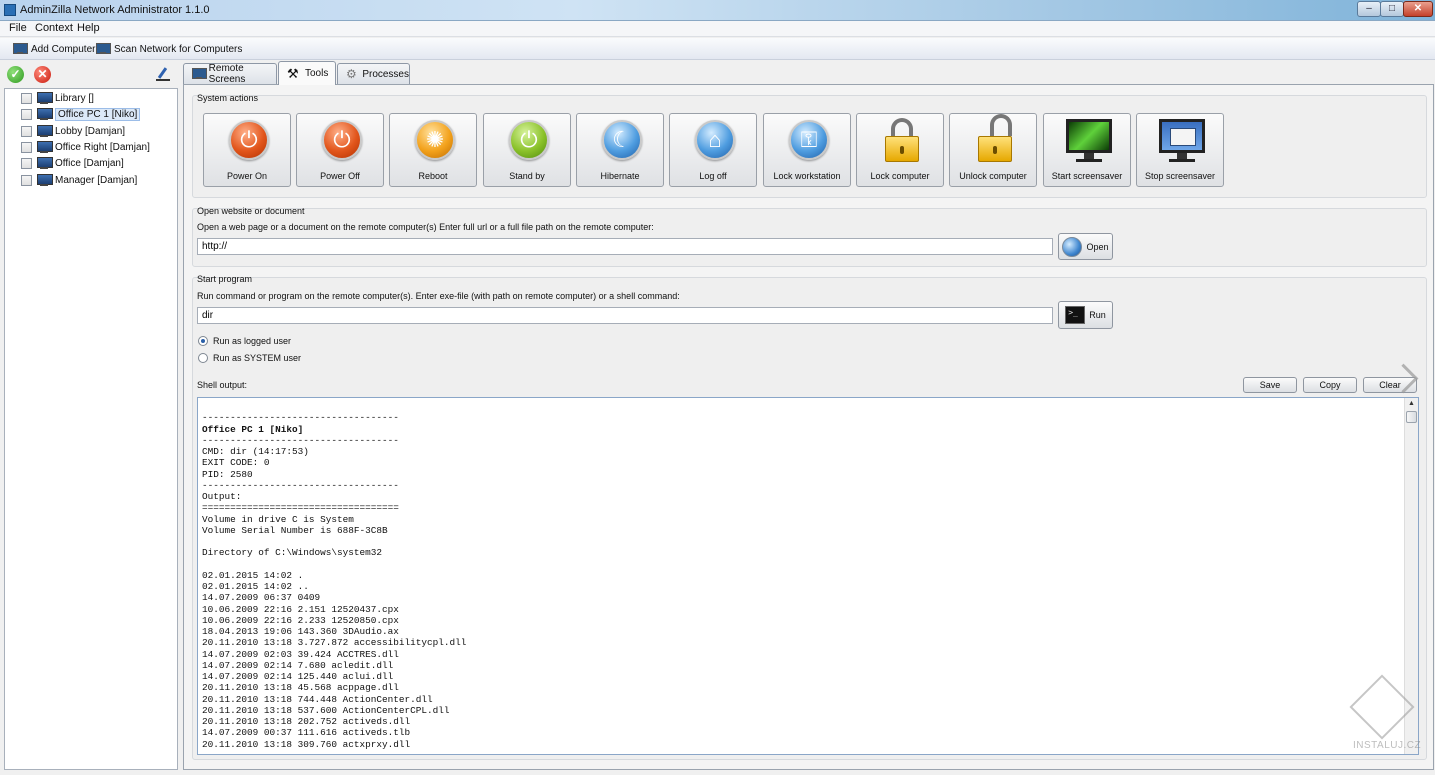 The image size is (1435, 775). I want to click on terminal-icon, so click(1075, 315).